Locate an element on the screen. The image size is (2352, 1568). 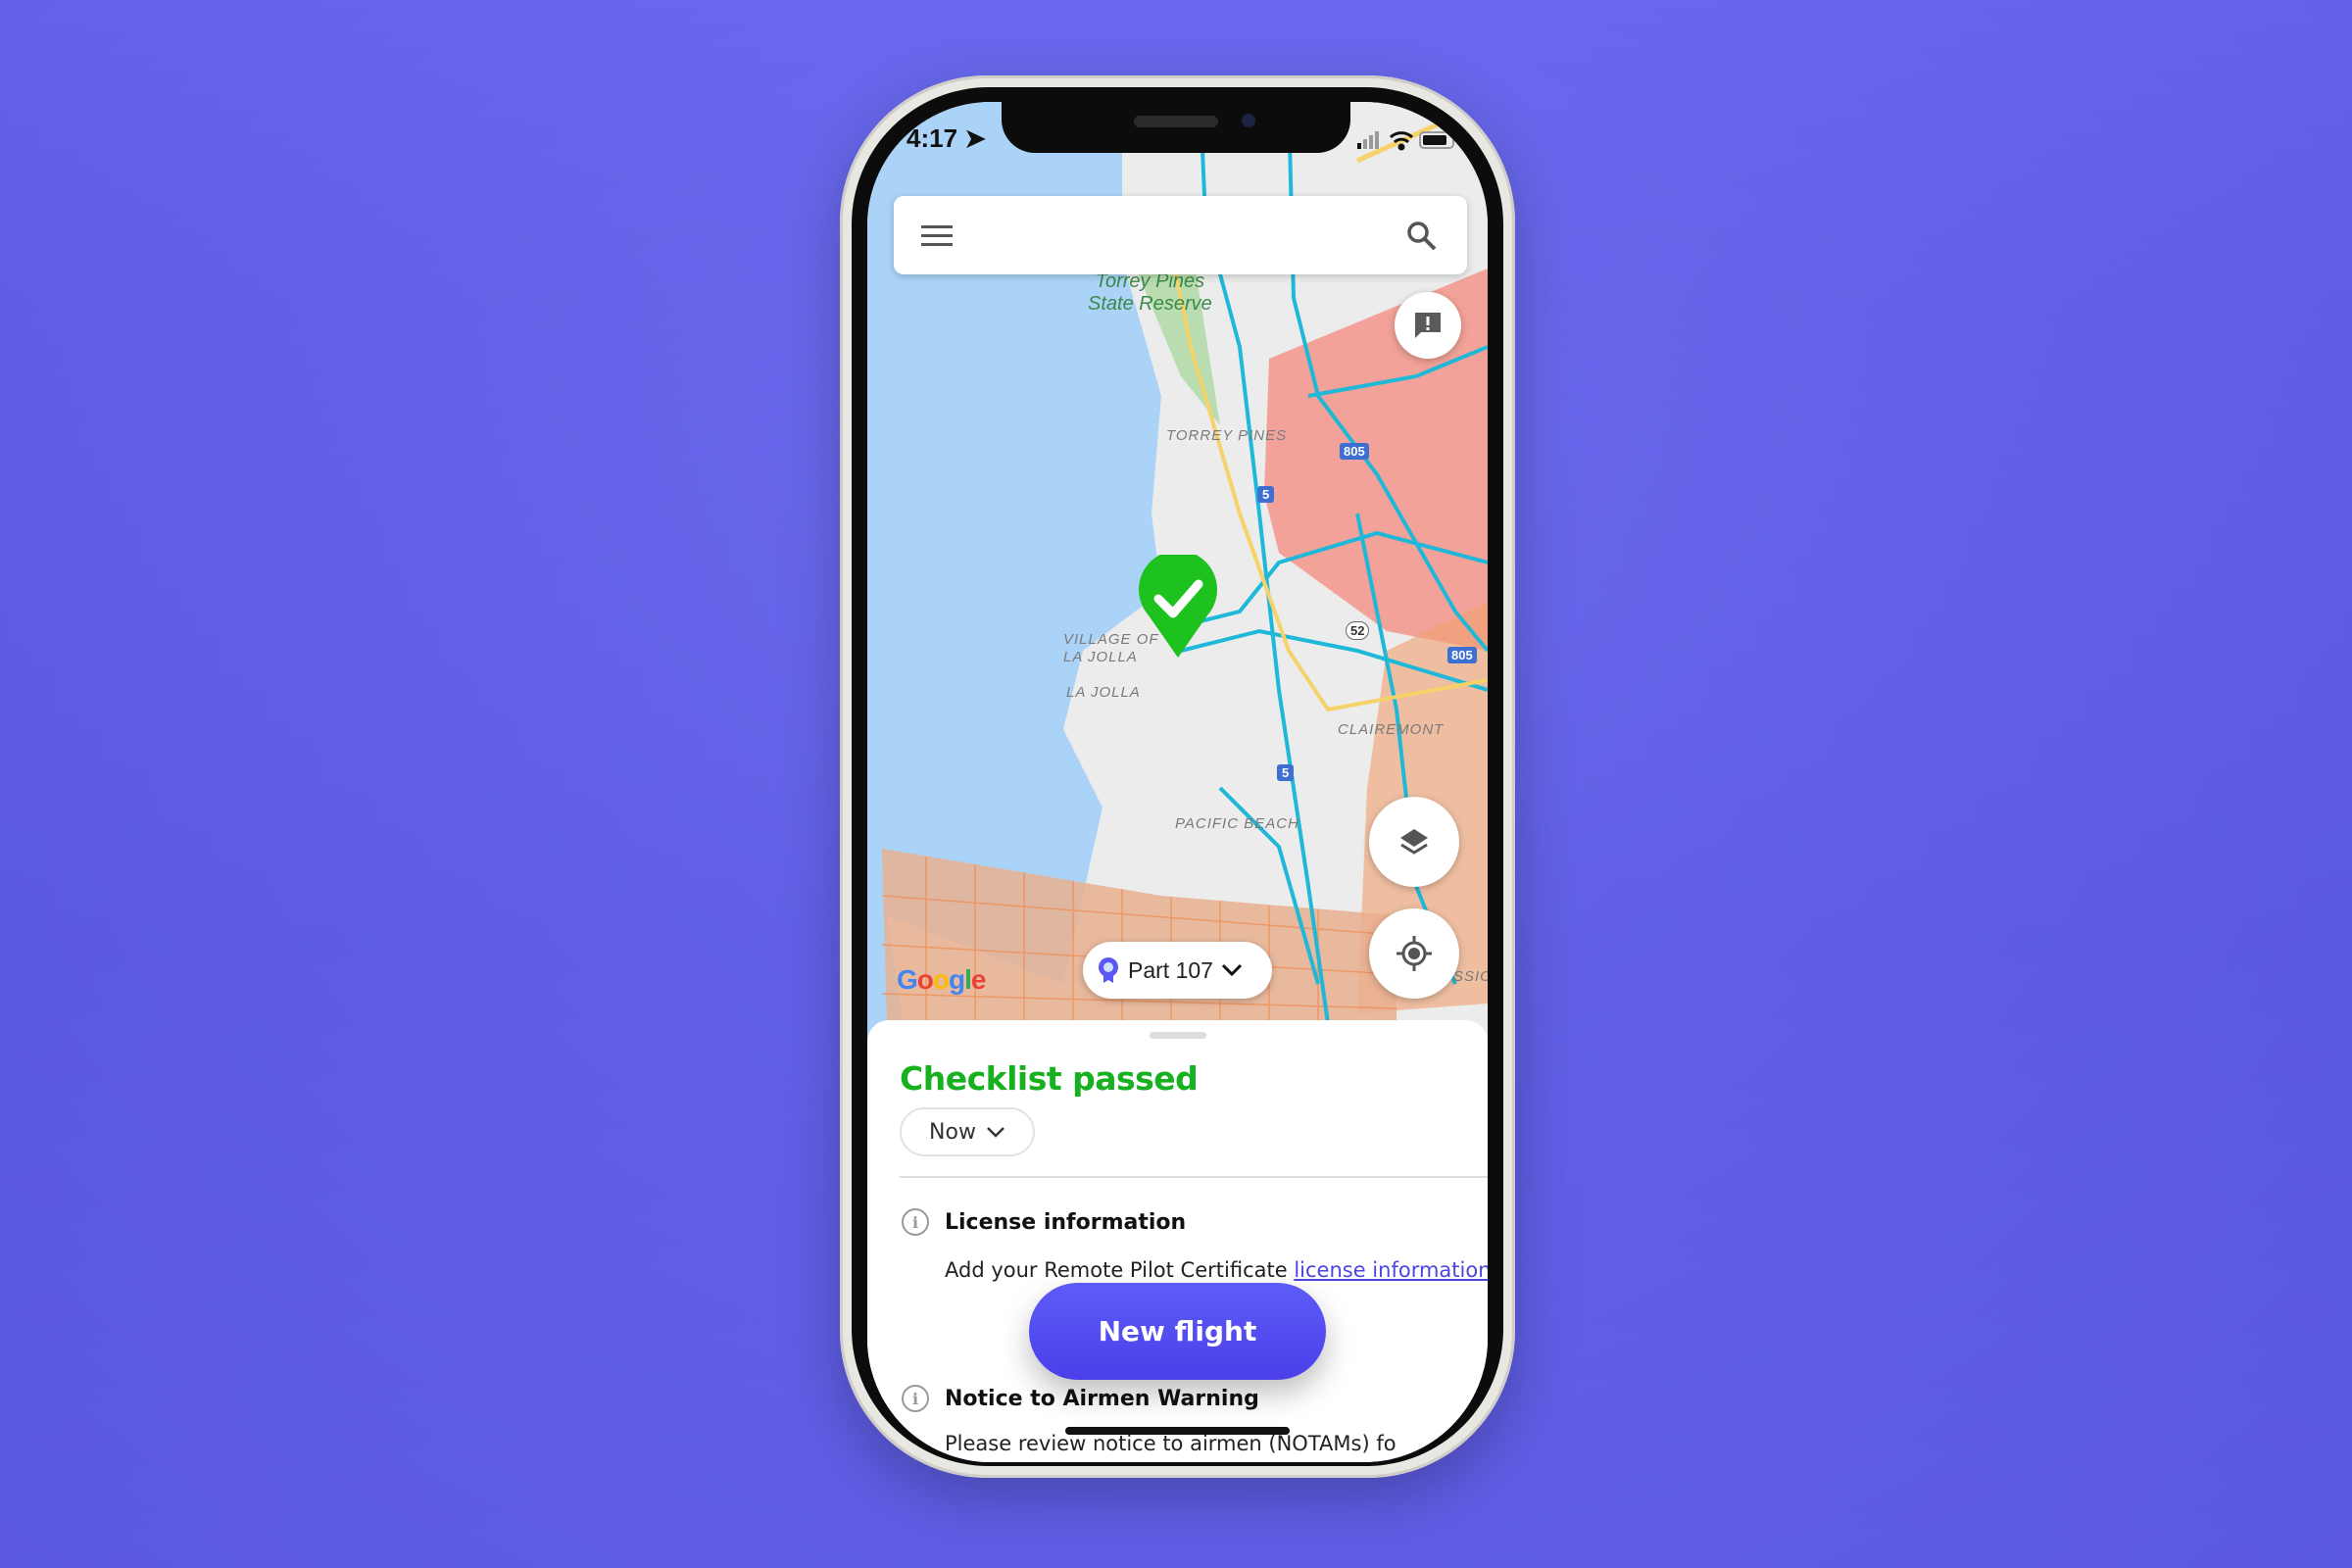
cellular-signal-icon is located at coordinates (1368, 140).